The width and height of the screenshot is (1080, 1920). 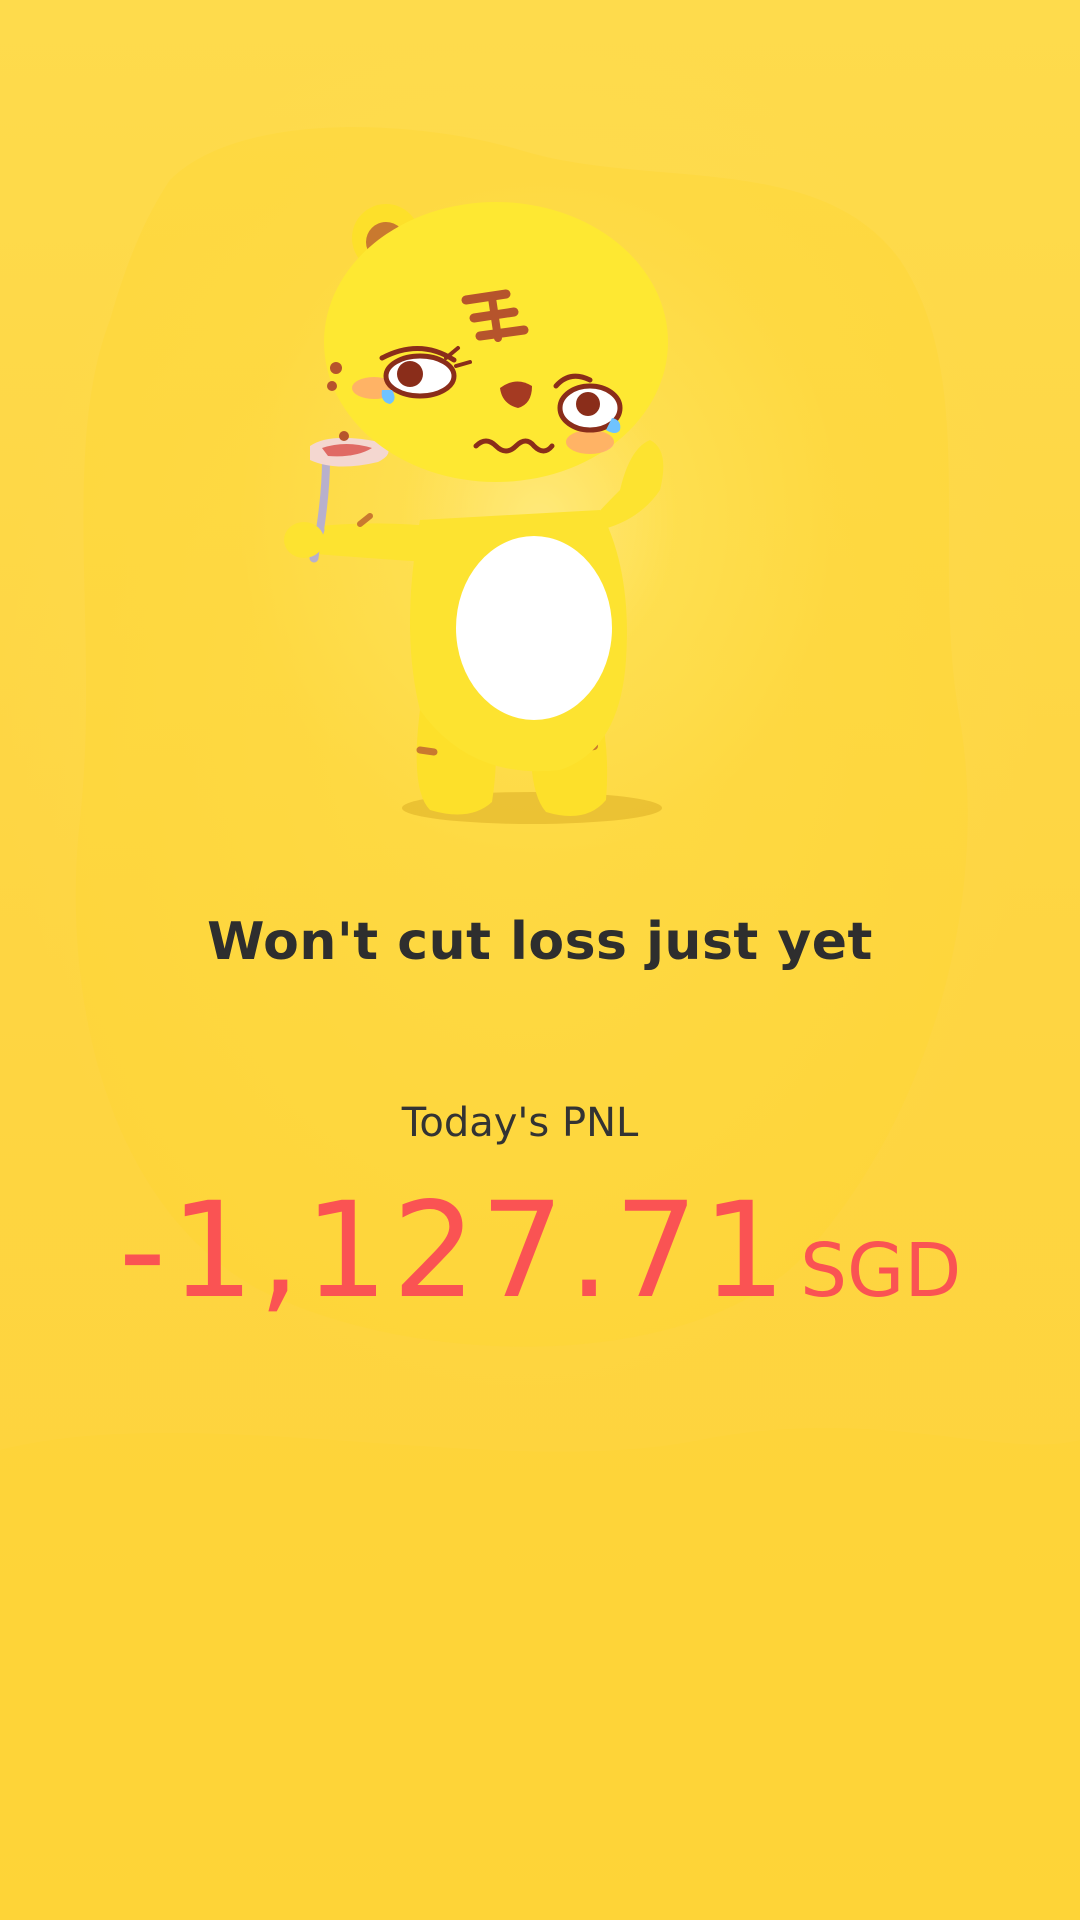 I want to click on pnl-amount: -1,127.71 SGD, so click(x=540, y=1251).